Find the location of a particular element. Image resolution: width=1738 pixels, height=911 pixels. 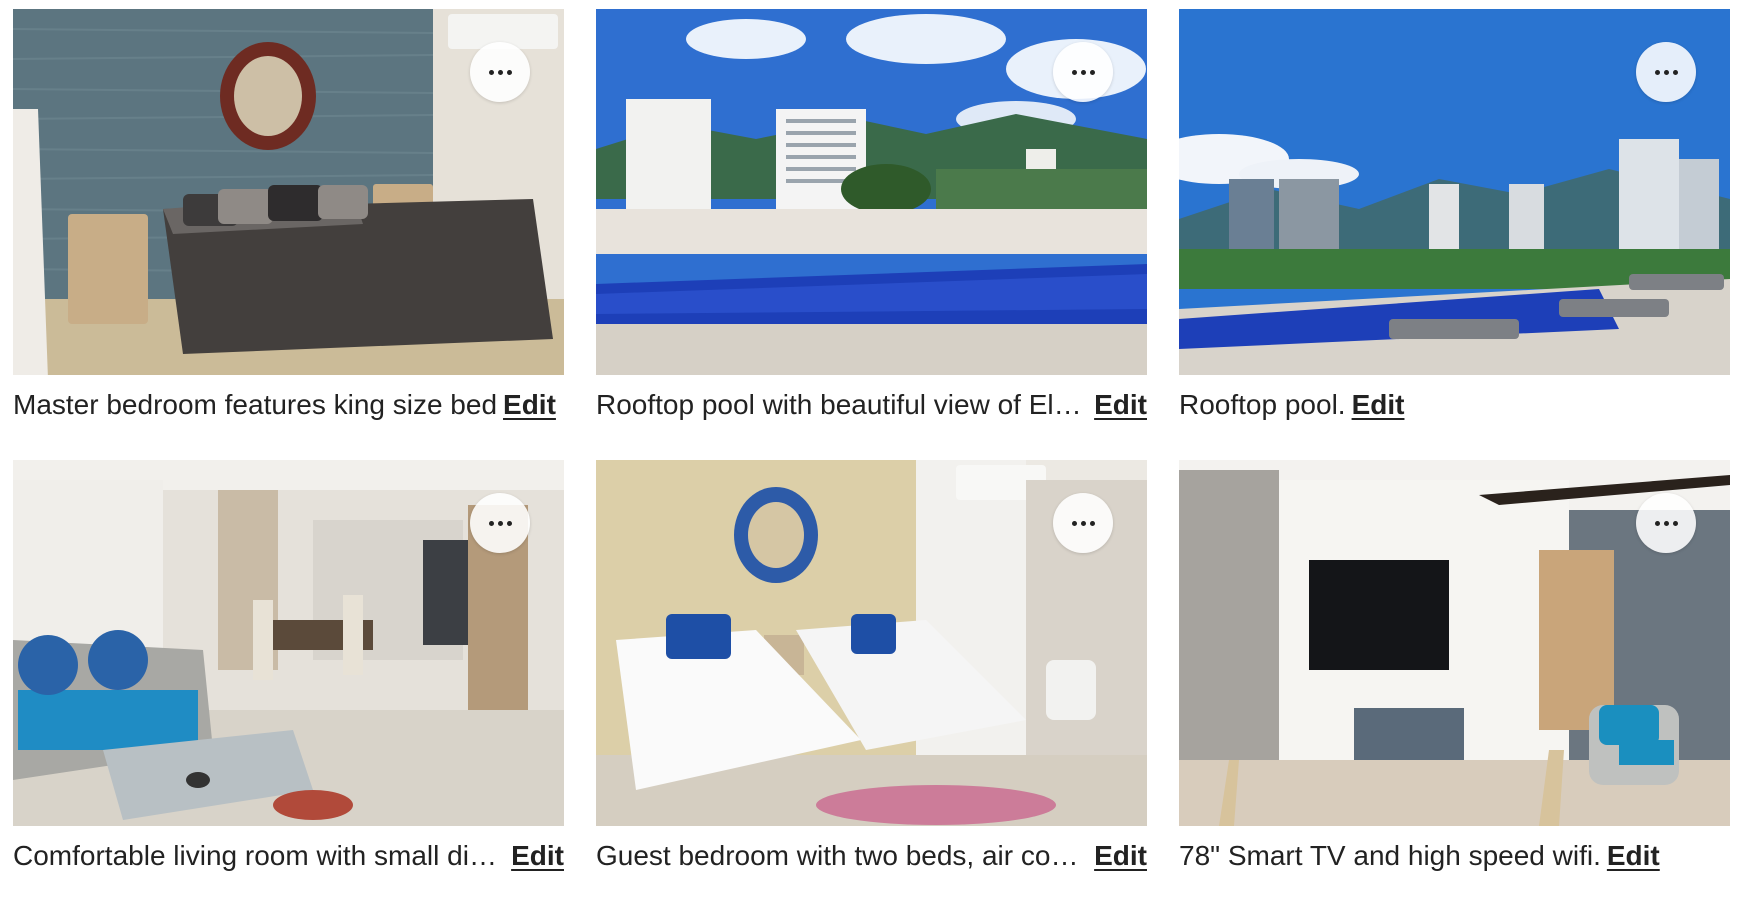

photo-master-bedroom is located at coordinates (288, 192).